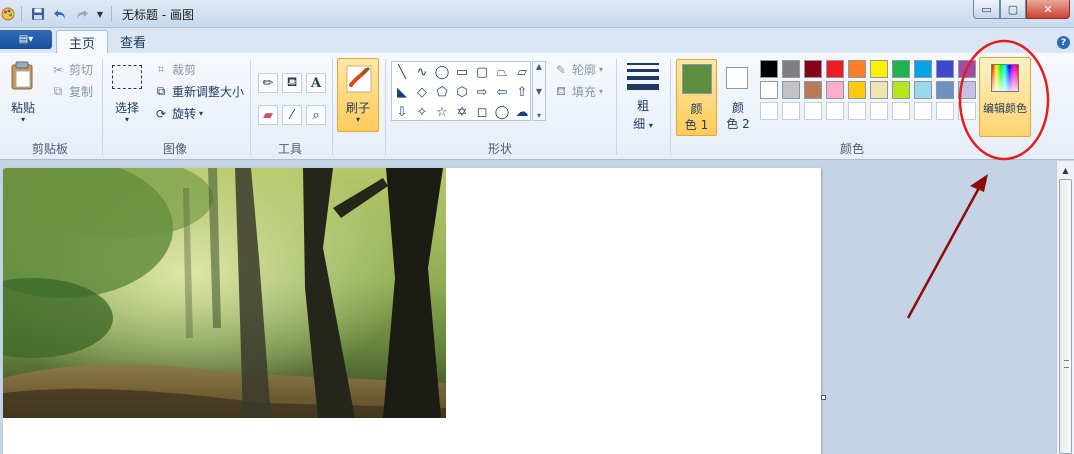  I want to click on customize-quick-access-icon: ▼, so click(100, 14).